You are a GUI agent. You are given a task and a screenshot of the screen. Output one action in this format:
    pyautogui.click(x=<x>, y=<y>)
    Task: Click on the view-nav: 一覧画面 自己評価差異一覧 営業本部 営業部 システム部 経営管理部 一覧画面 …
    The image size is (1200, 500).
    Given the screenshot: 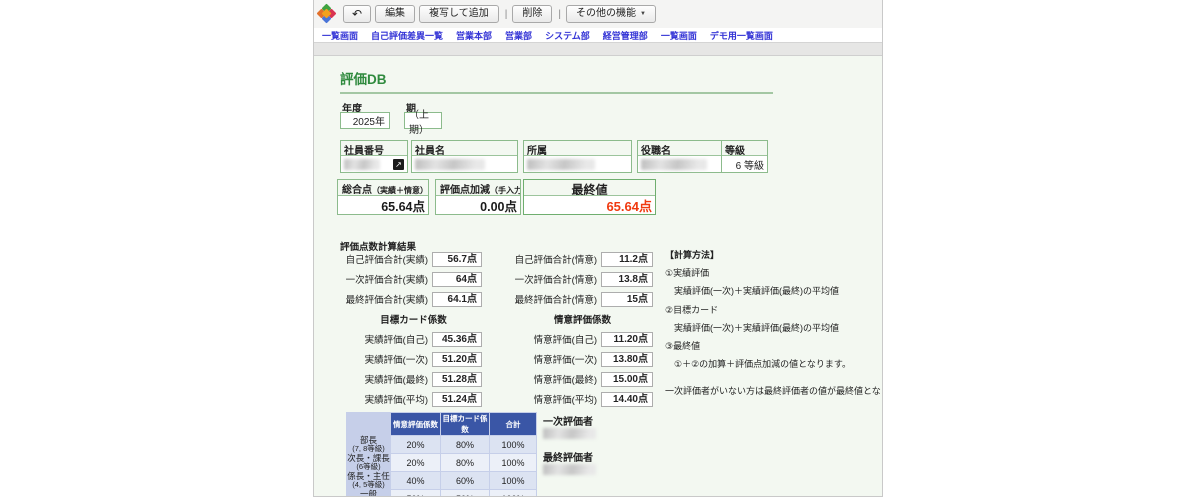 What is the action you would take?
    pyautogui.click(x=598, y=35)
    